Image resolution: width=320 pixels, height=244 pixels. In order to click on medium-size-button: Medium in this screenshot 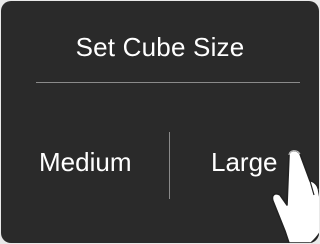, I will do `click(85, 162)`.